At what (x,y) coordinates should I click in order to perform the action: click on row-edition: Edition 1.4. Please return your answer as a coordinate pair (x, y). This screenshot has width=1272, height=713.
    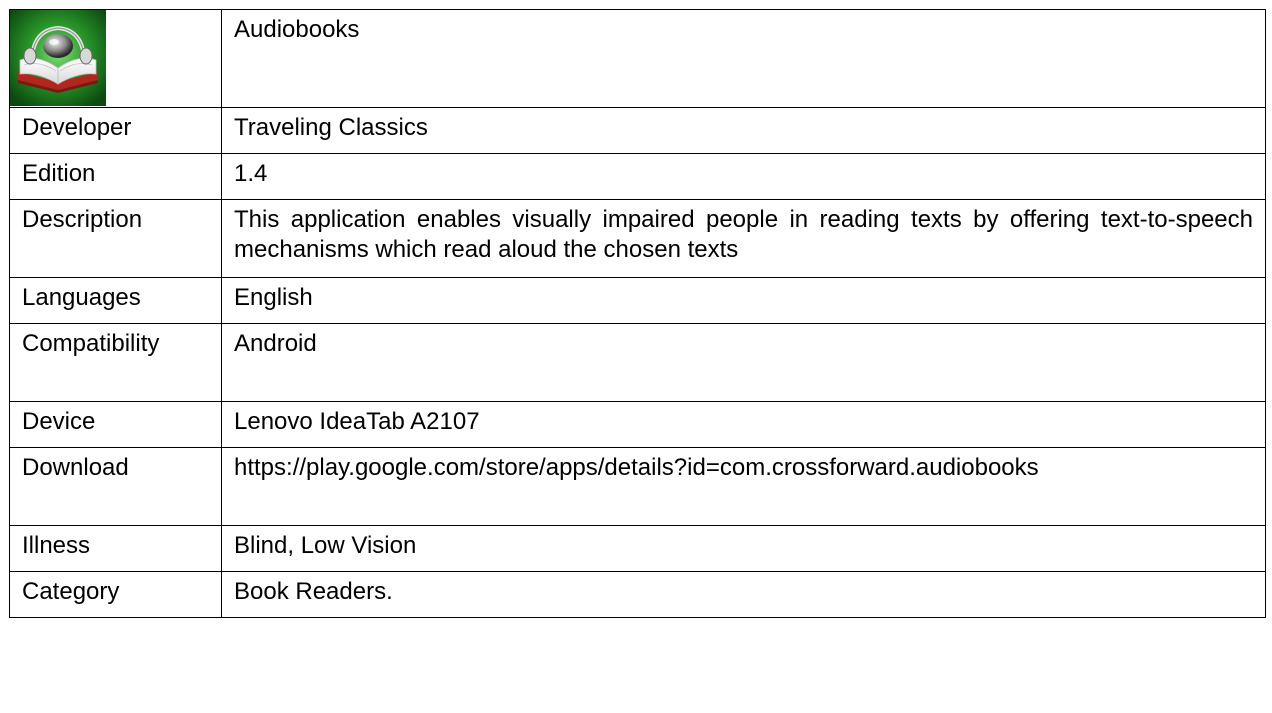
    Looking at the image, I should click on (637, 176).